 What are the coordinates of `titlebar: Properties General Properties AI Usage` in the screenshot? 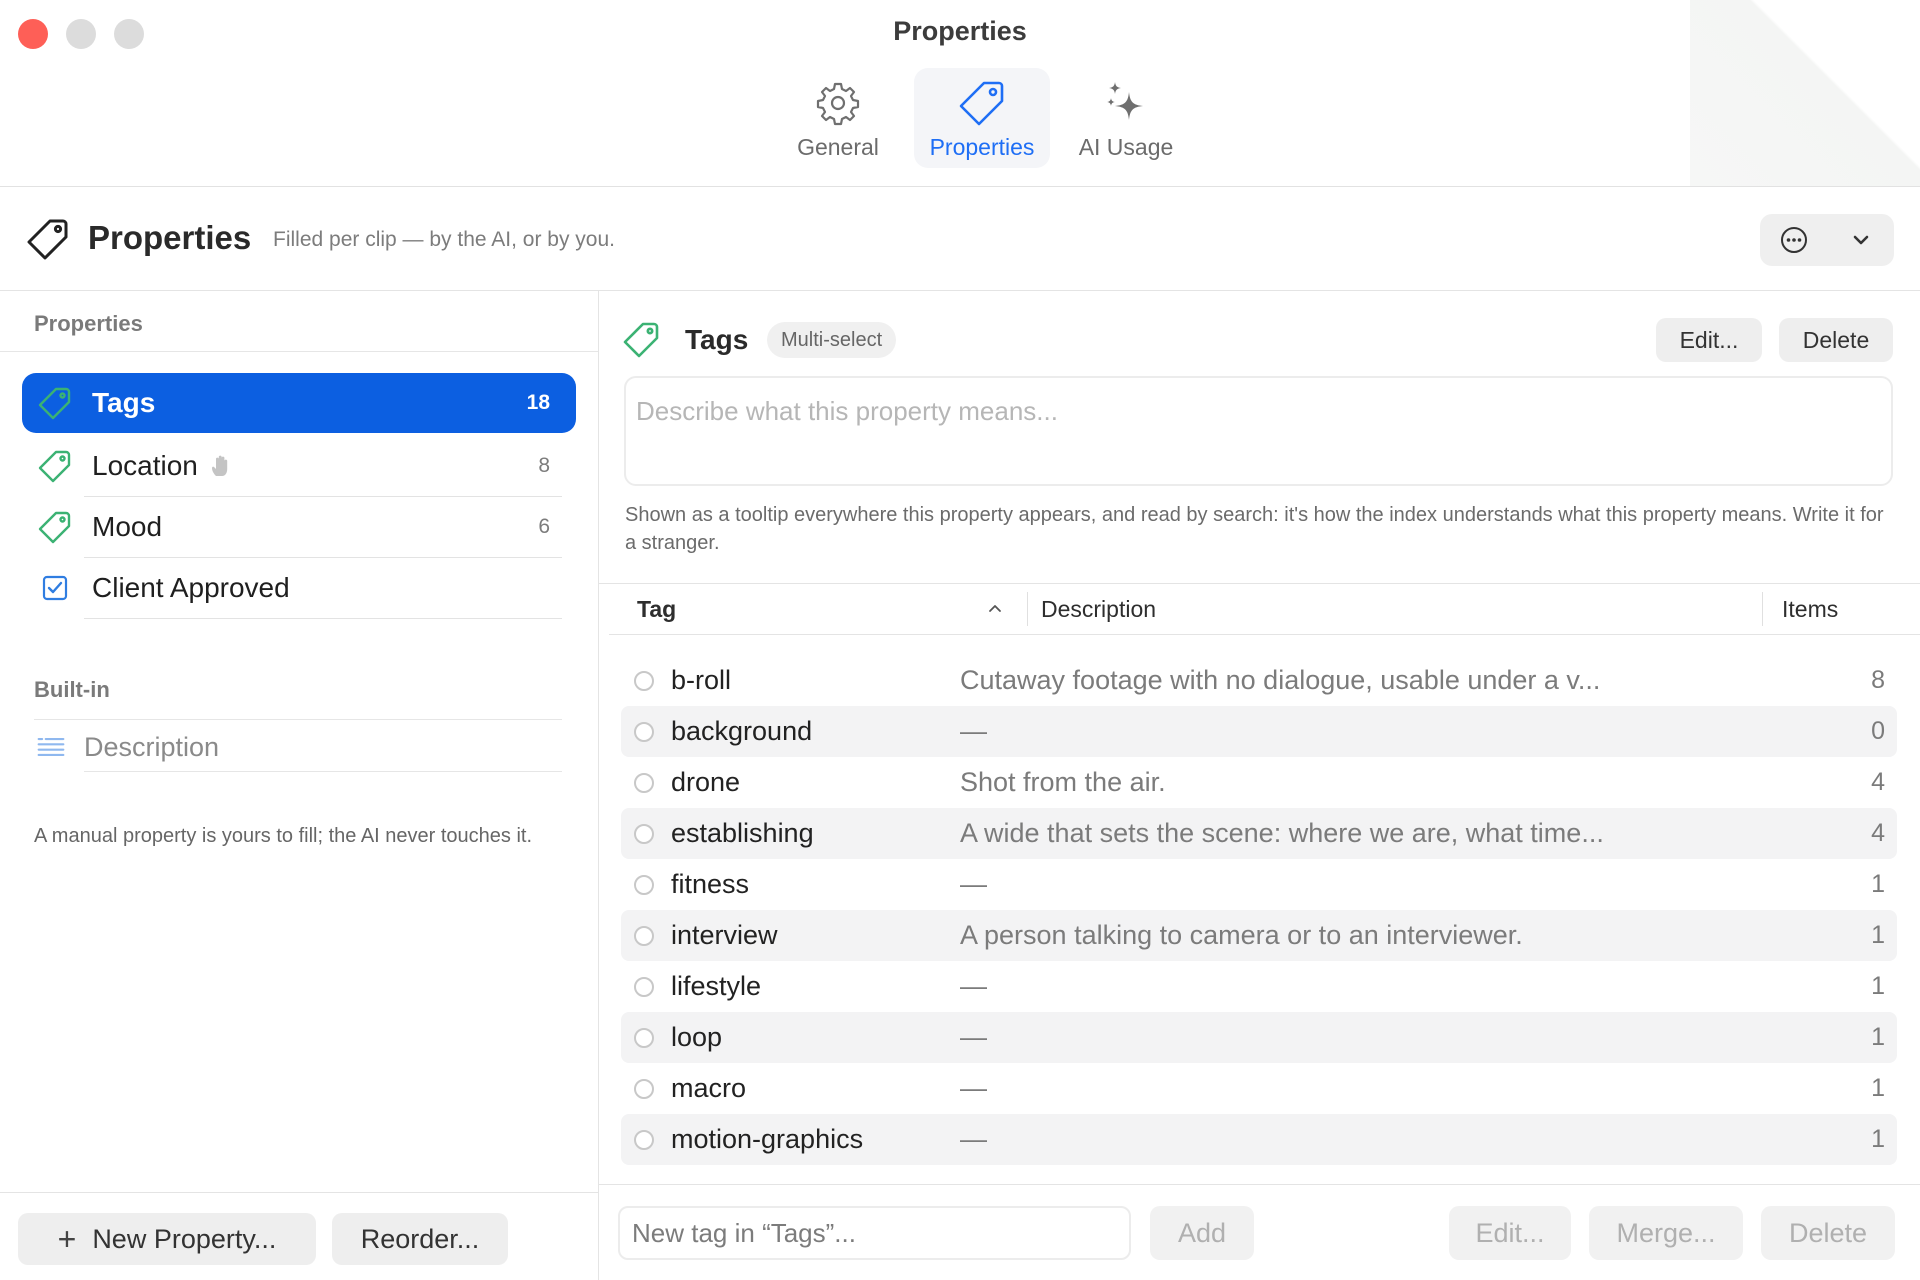 It's located at (960, 93).